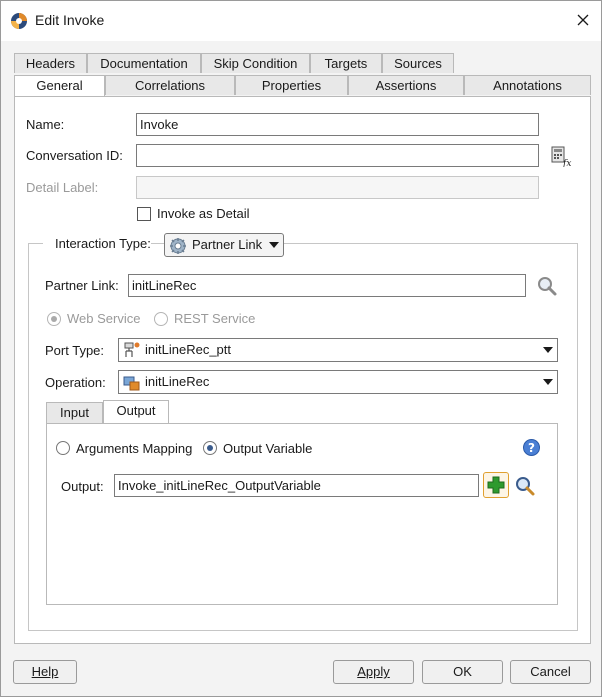 The width and height of the screenshot is (602, 697). What do you see at coordinates (338, 350) in the screenshot?
I see `port-type-combo: initLineRec_ptt` at bounding box center [338, 350].